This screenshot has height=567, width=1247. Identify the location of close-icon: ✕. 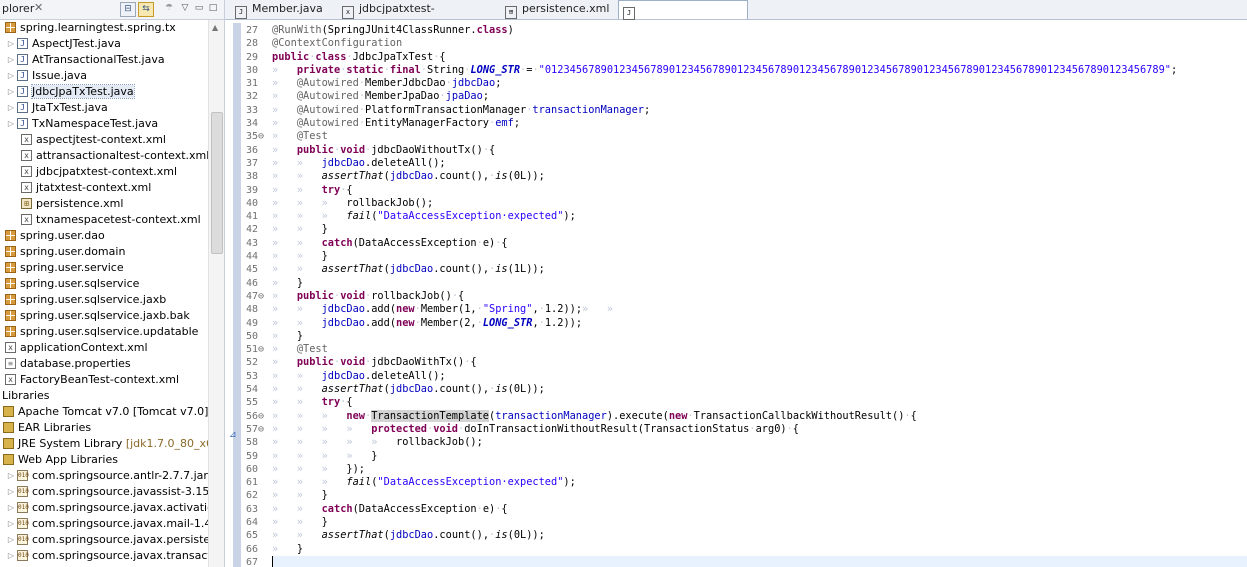
(38, 7).